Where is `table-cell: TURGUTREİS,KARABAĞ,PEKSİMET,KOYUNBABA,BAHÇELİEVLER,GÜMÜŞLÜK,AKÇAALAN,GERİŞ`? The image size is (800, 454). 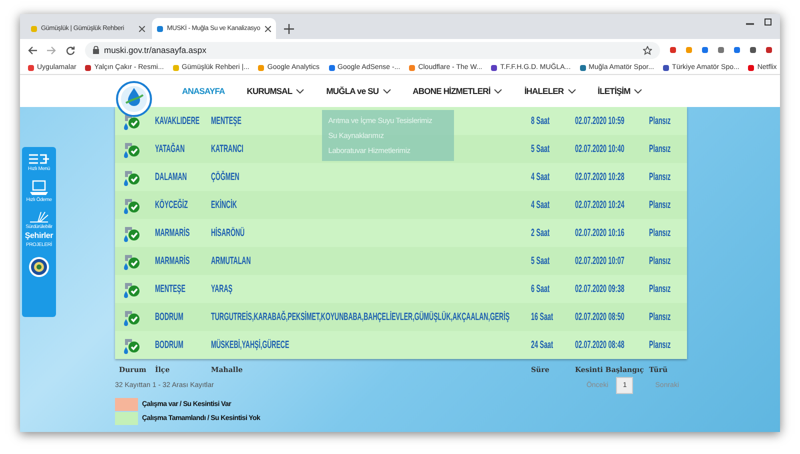
table-cell: TURGUTREİS,KARABAĞ,PEKSİMET,KOYUNBABA,BAHÇELİEVLER,GÜMÜŞLÜK,AKÇAALAN,GERİŞ is located at coordinates (360, 317).